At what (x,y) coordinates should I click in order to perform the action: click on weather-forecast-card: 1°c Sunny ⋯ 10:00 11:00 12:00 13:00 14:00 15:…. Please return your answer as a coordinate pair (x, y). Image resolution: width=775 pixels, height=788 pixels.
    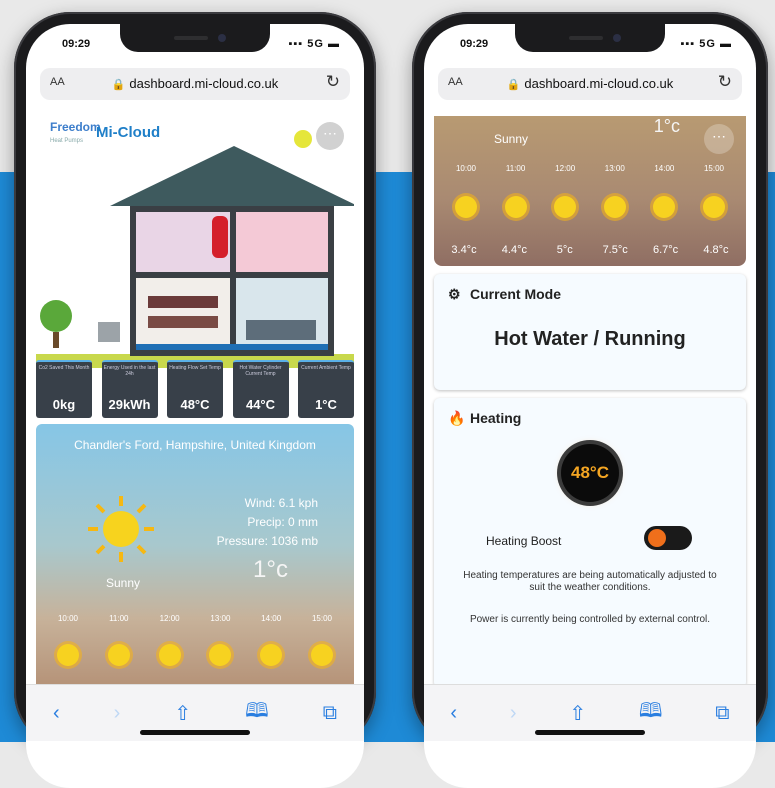
    Looking at the image, I should click on (590, 191).